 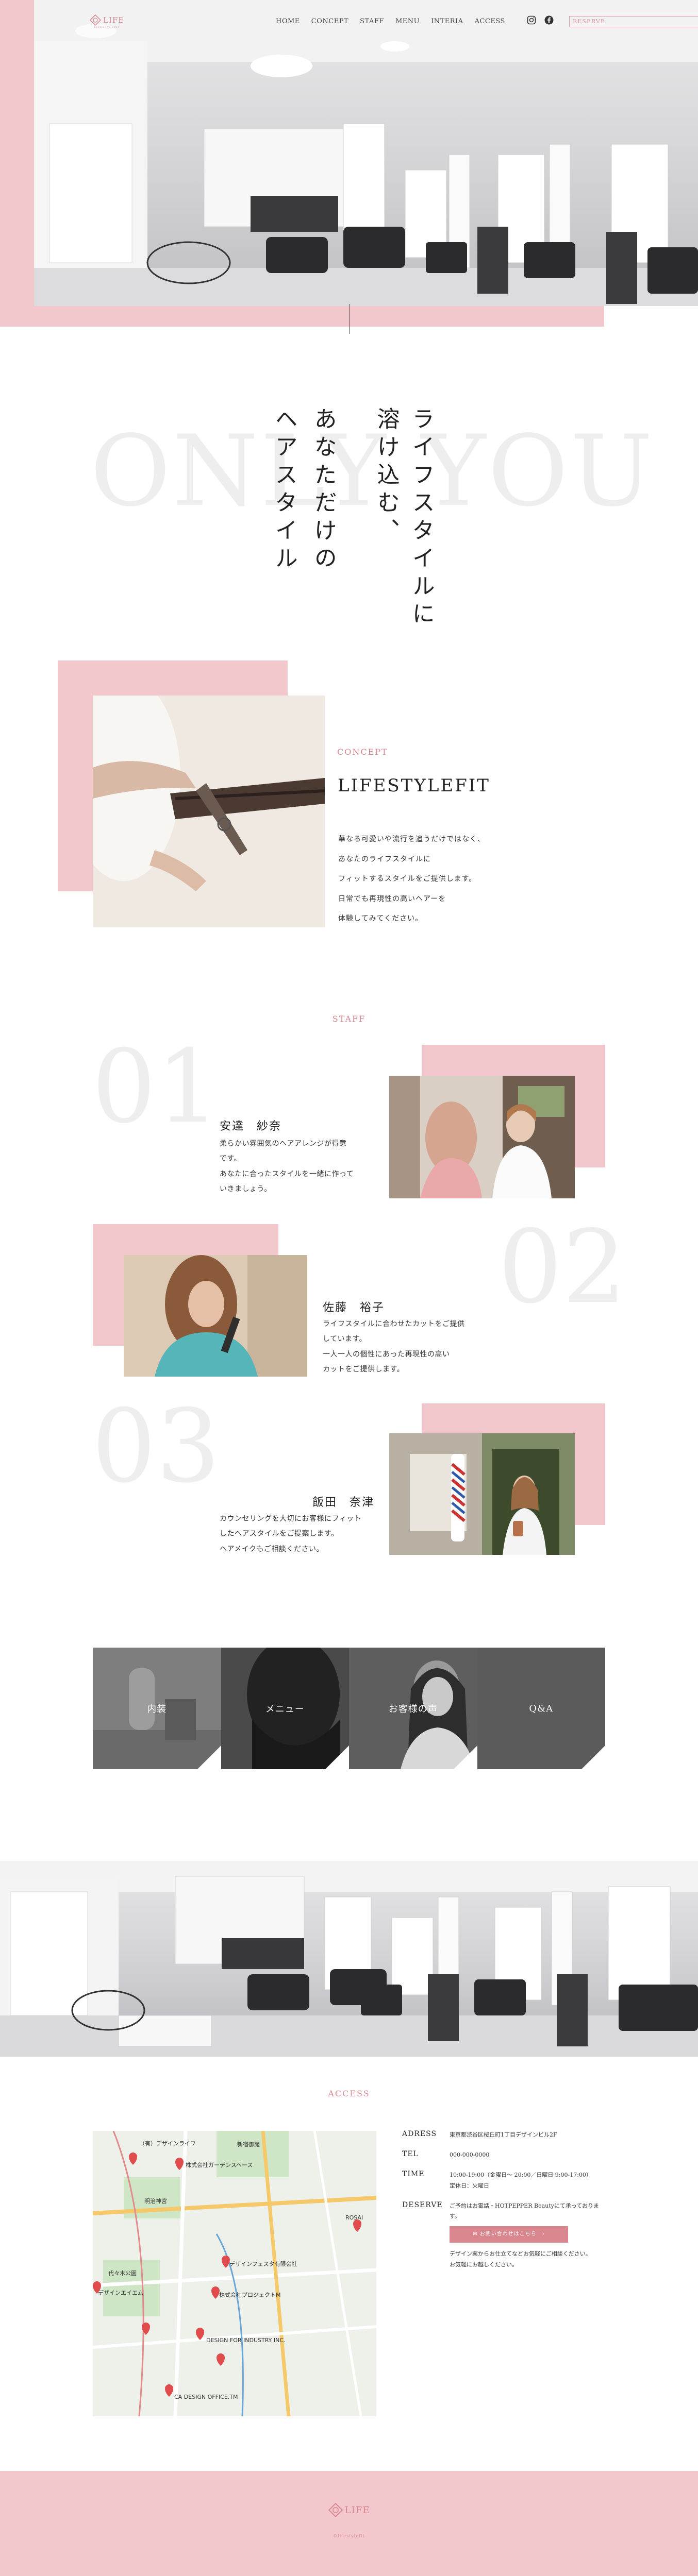 What do you see at coordinates (357, 2510) in the screenshot?
I see `footer-logo-text: LIFE` at bounding box center [357, 2510].